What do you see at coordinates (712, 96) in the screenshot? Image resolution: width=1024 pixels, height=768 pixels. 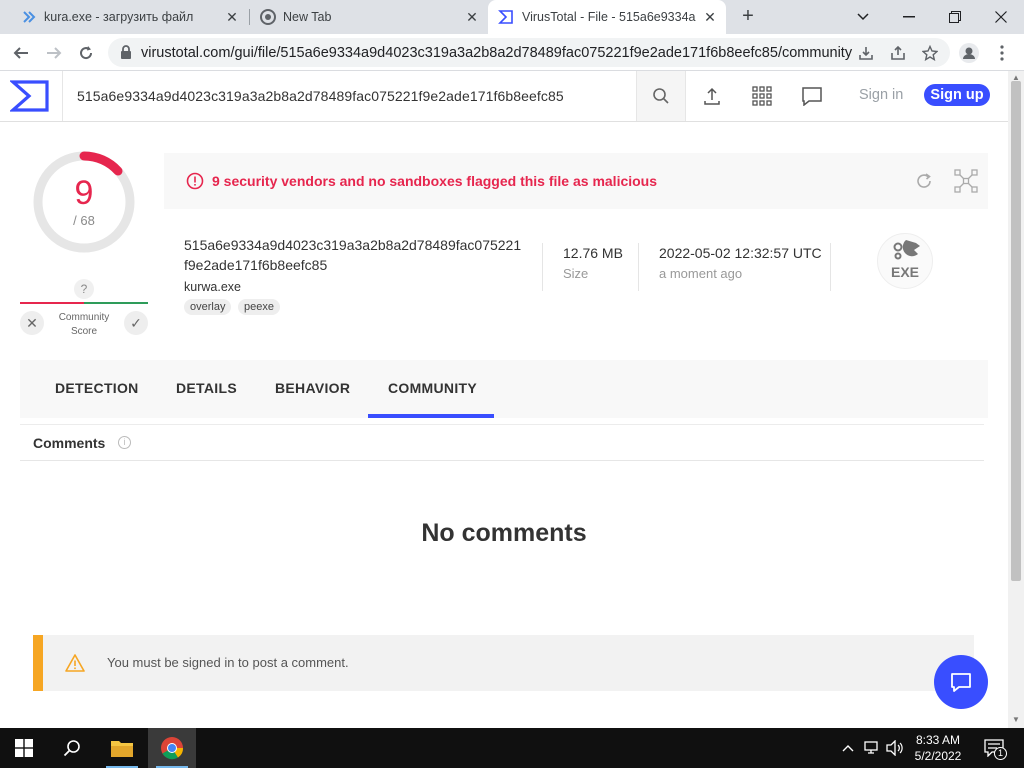 I see `upload-icon` at bounding box center [712, 96].